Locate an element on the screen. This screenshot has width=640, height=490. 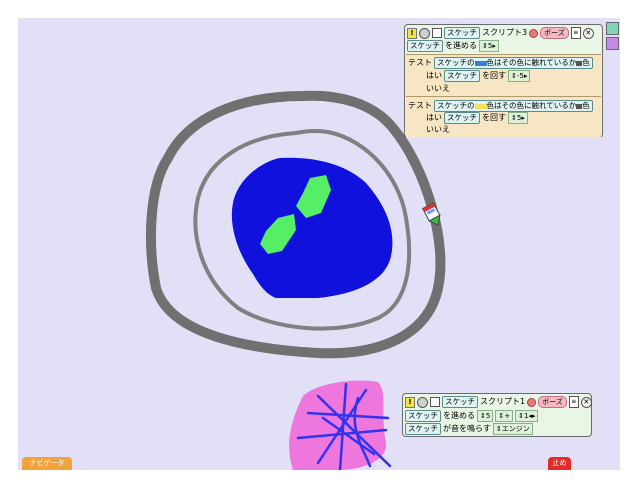
turn-value-text: -5 is located at coordinates (520, 76).